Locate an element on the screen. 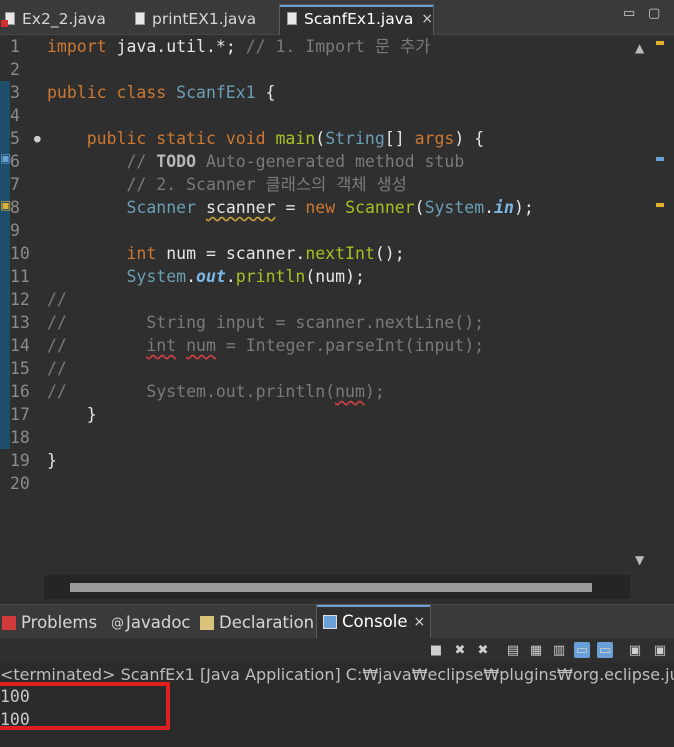  tab-ex2-2: Ex2_2.java is located at coordinates (53, 19).